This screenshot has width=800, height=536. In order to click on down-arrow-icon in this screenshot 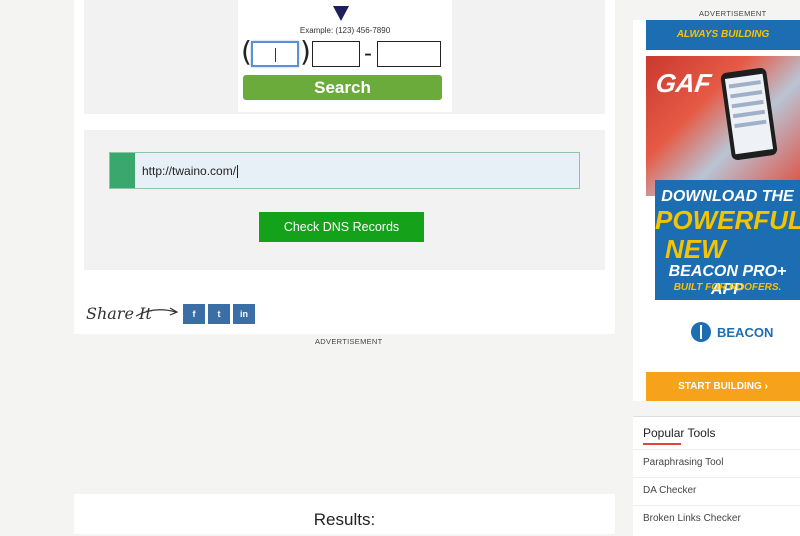, I will do `click(341, 13)`.